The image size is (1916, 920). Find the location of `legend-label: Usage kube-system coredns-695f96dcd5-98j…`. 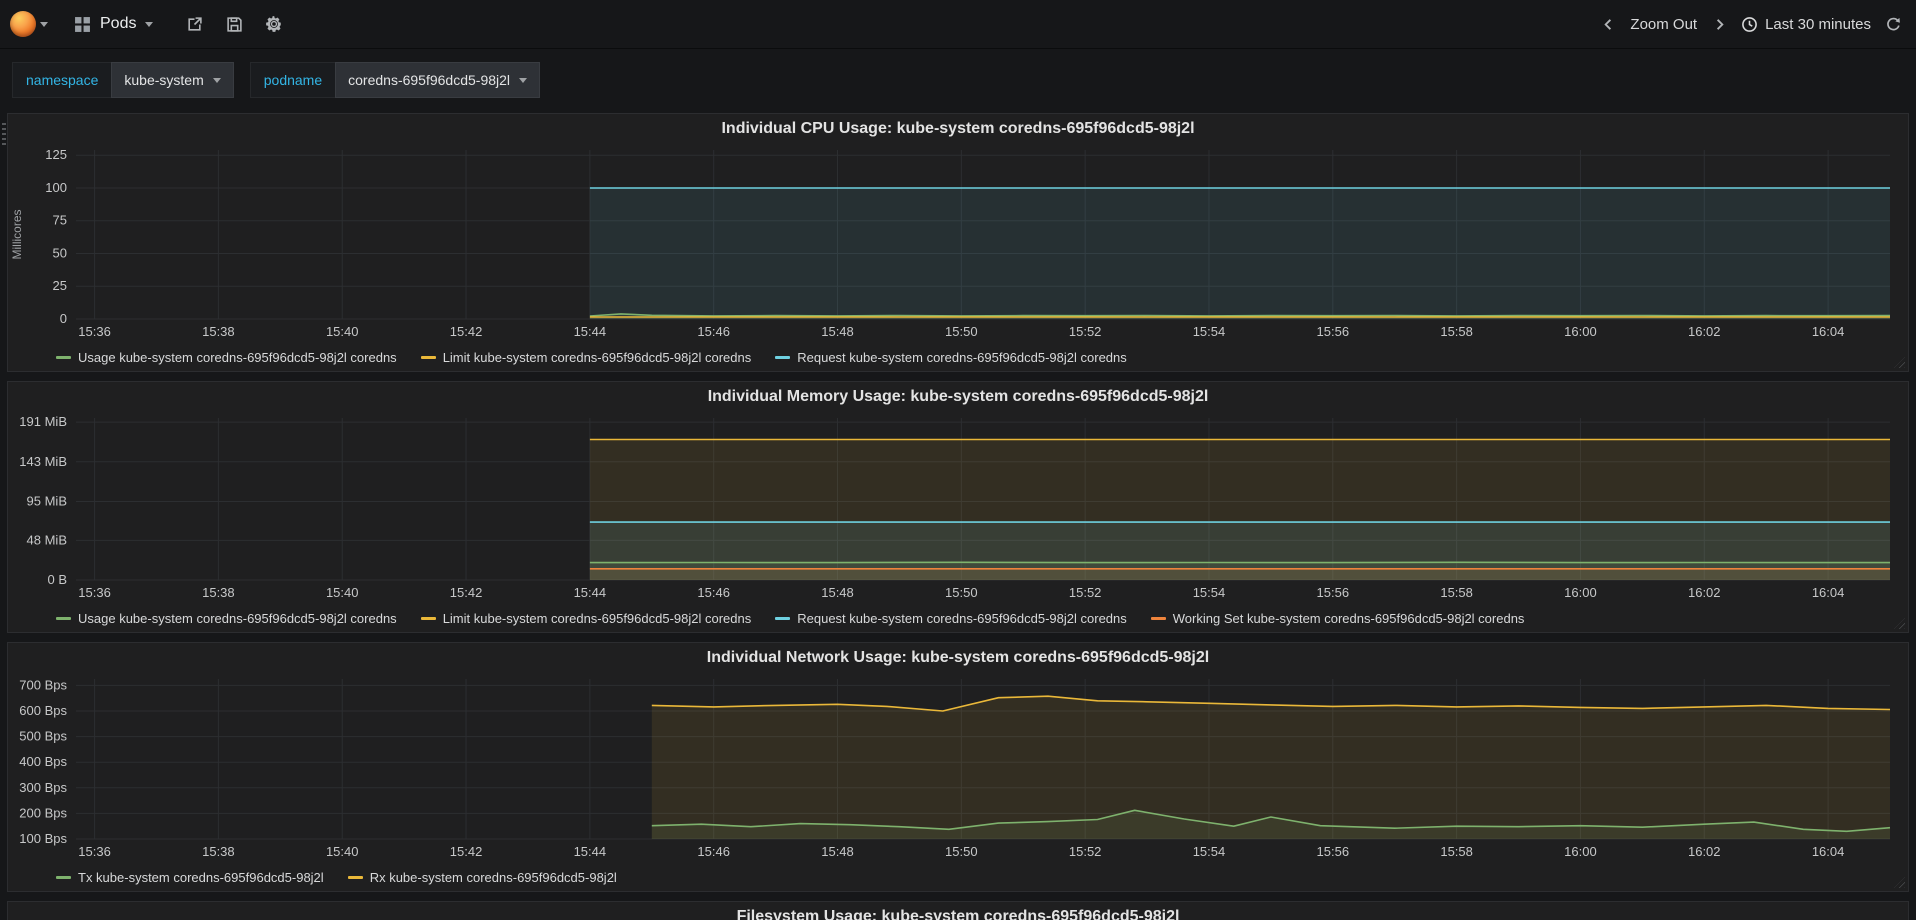

legend-label: Usage kube-system coredns-695f96dcd5-98j… is located at coordinates (237, 357).